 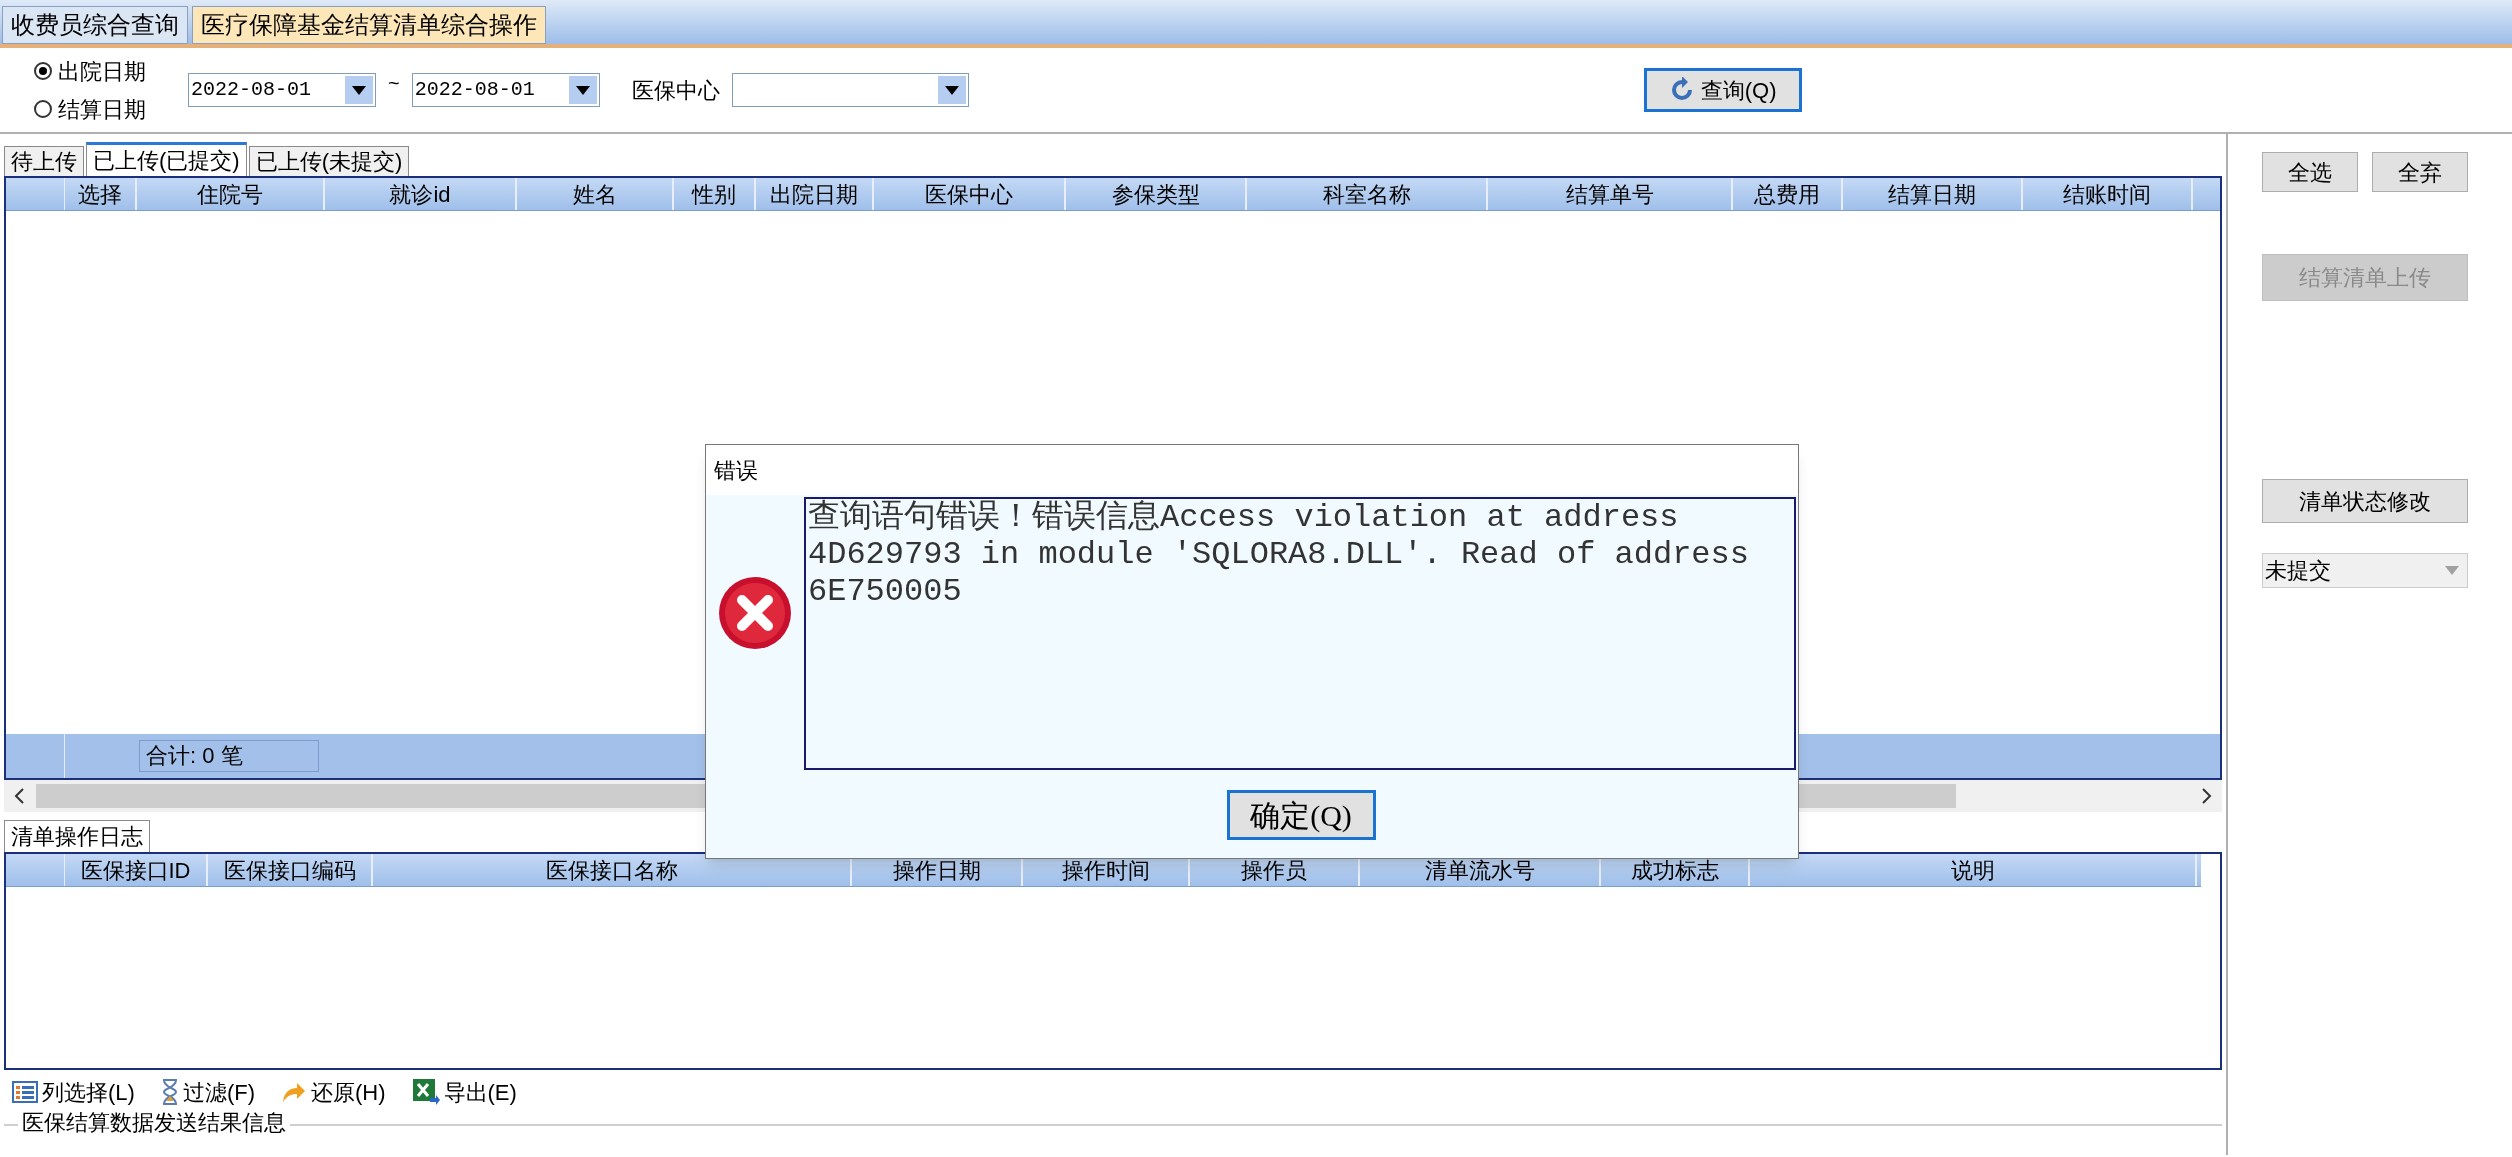 What do you see at coordinates (229, 756) in the screenshot?
I see `total-count: 合计: 0 笔` at bounding box center [229, 756].